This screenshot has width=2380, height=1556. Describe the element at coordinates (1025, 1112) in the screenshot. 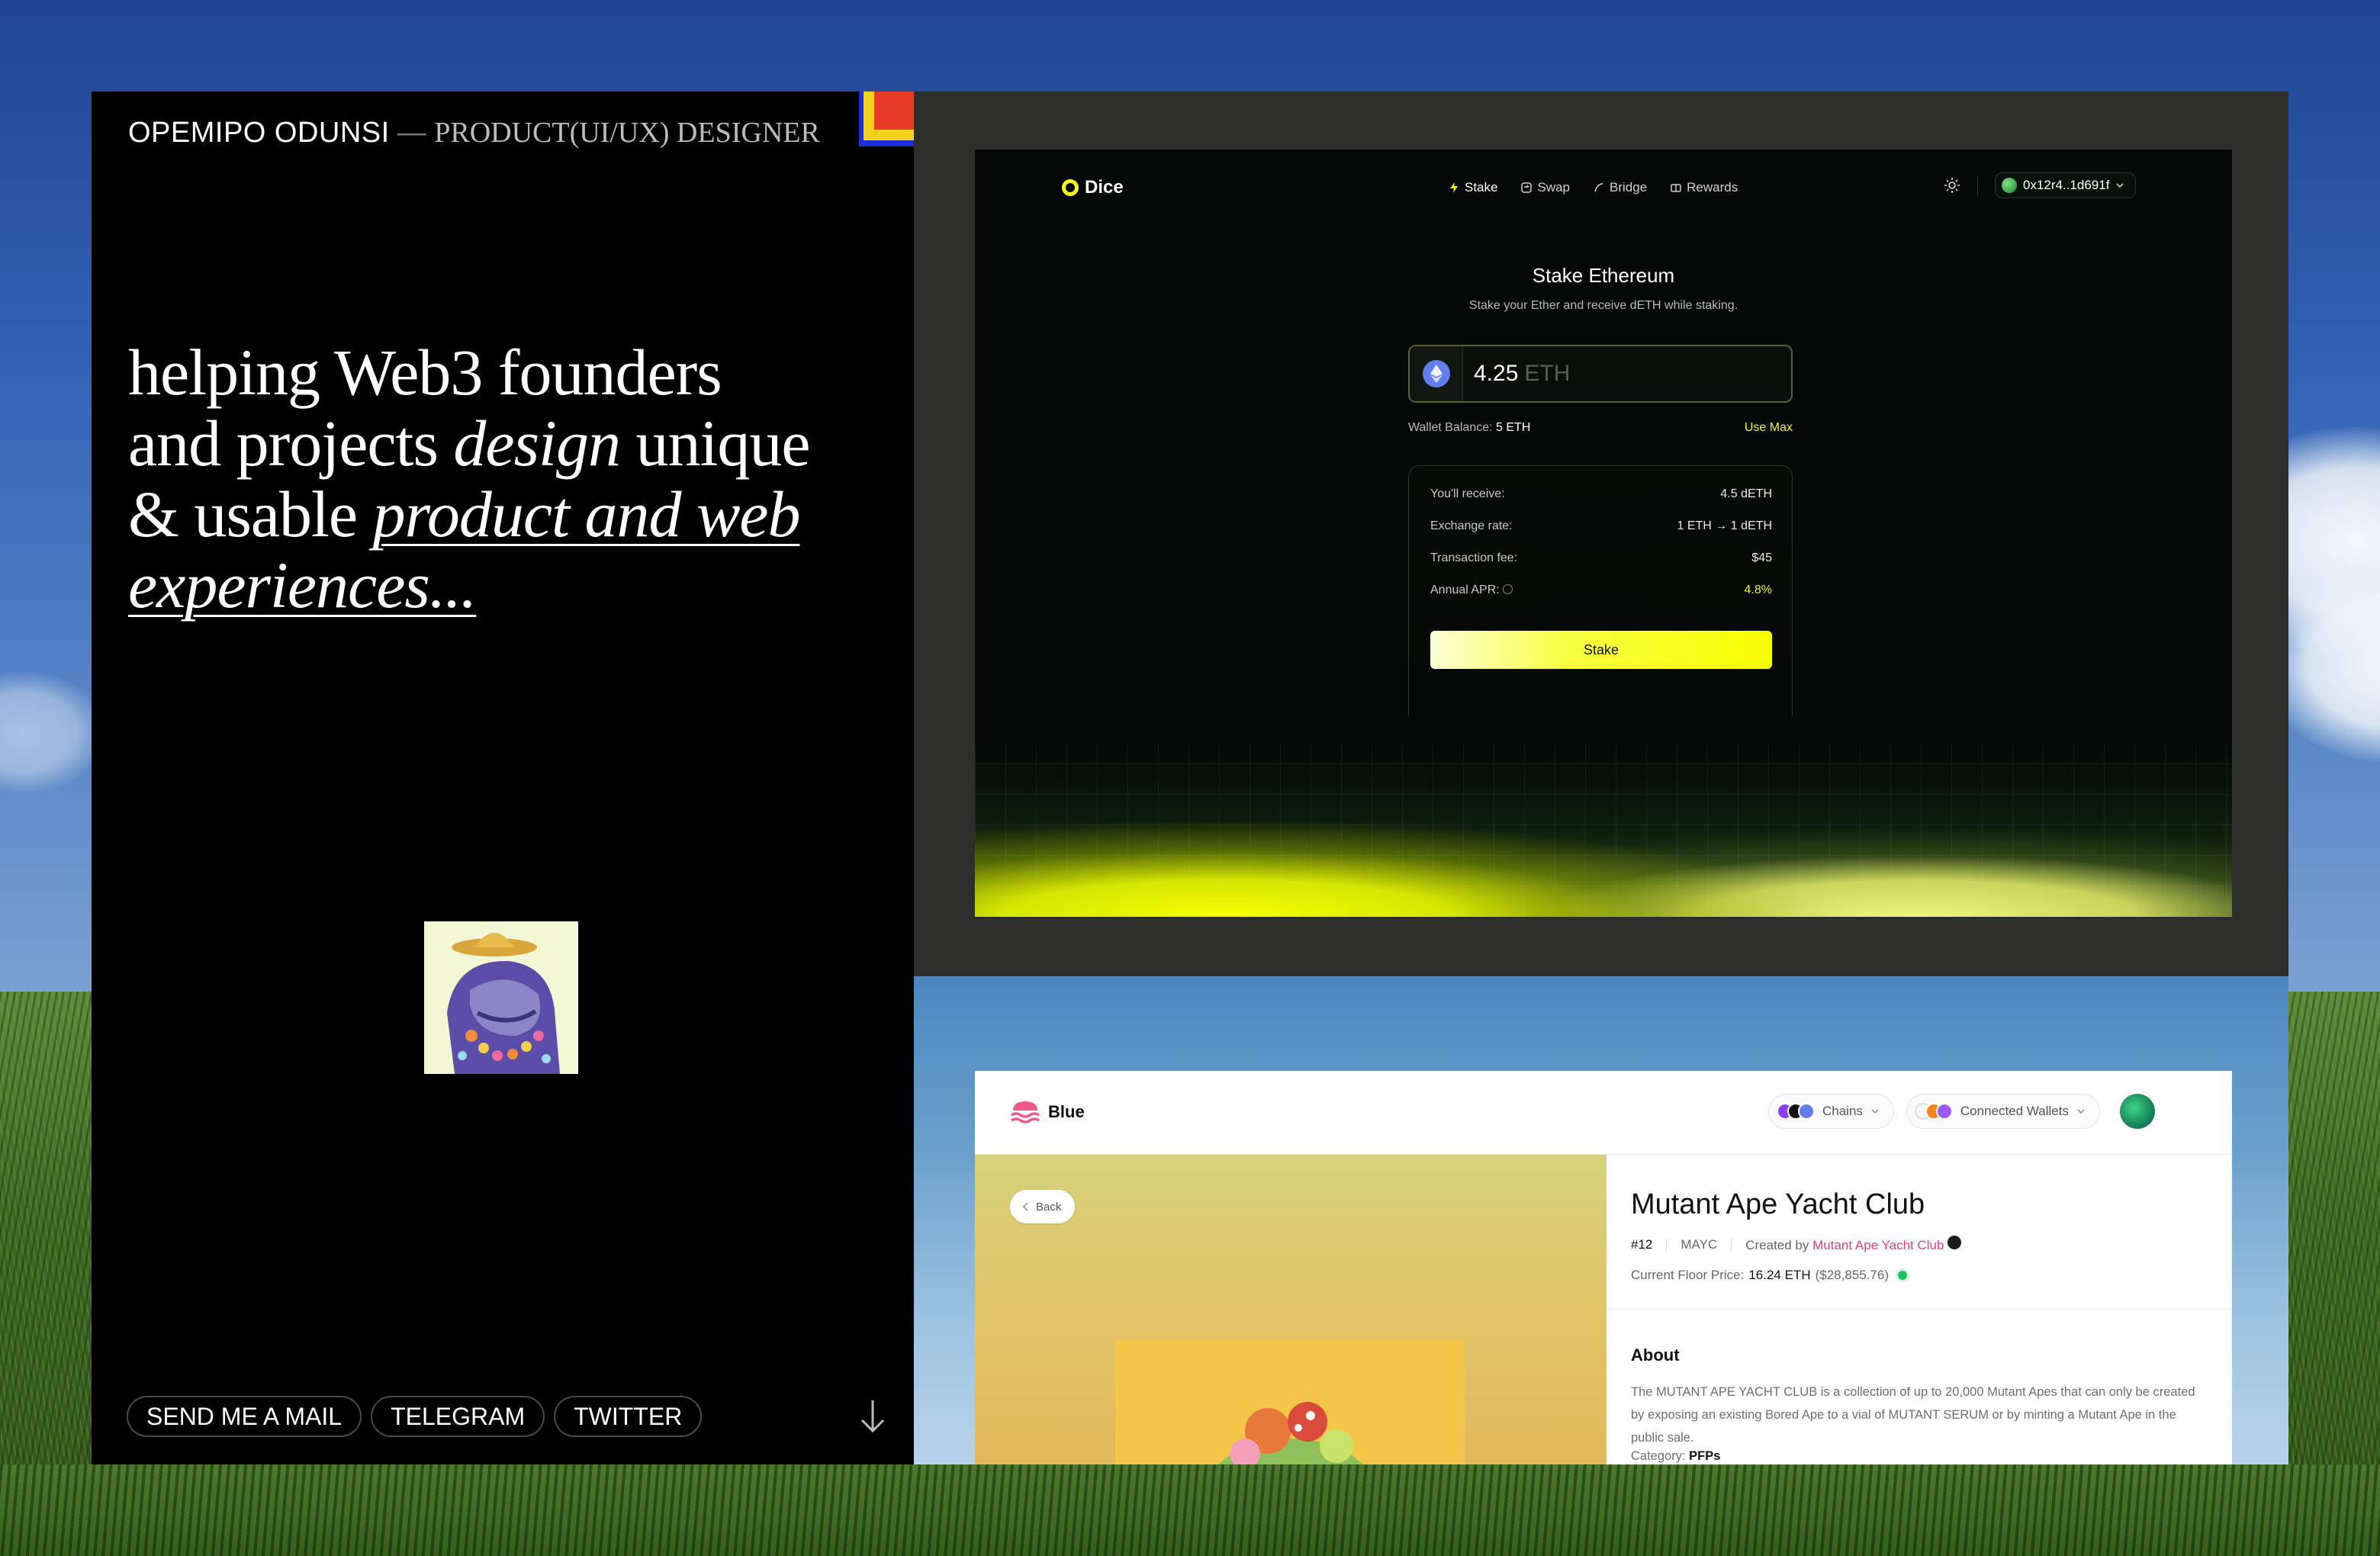

I see `blue-wave-logo-icon` at that location.